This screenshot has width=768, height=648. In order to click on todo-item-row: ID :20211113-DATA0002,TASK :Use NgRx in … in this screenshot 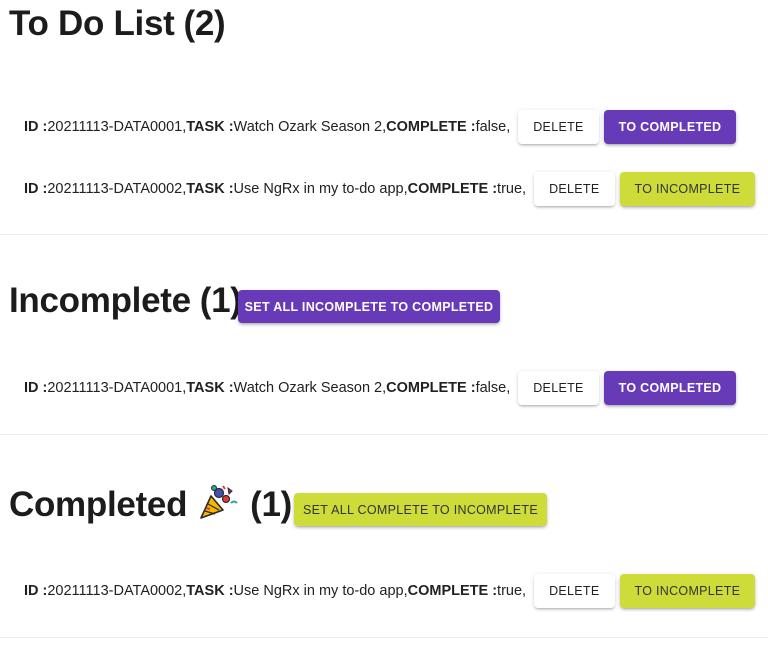, I will do `click(390, 189)`.